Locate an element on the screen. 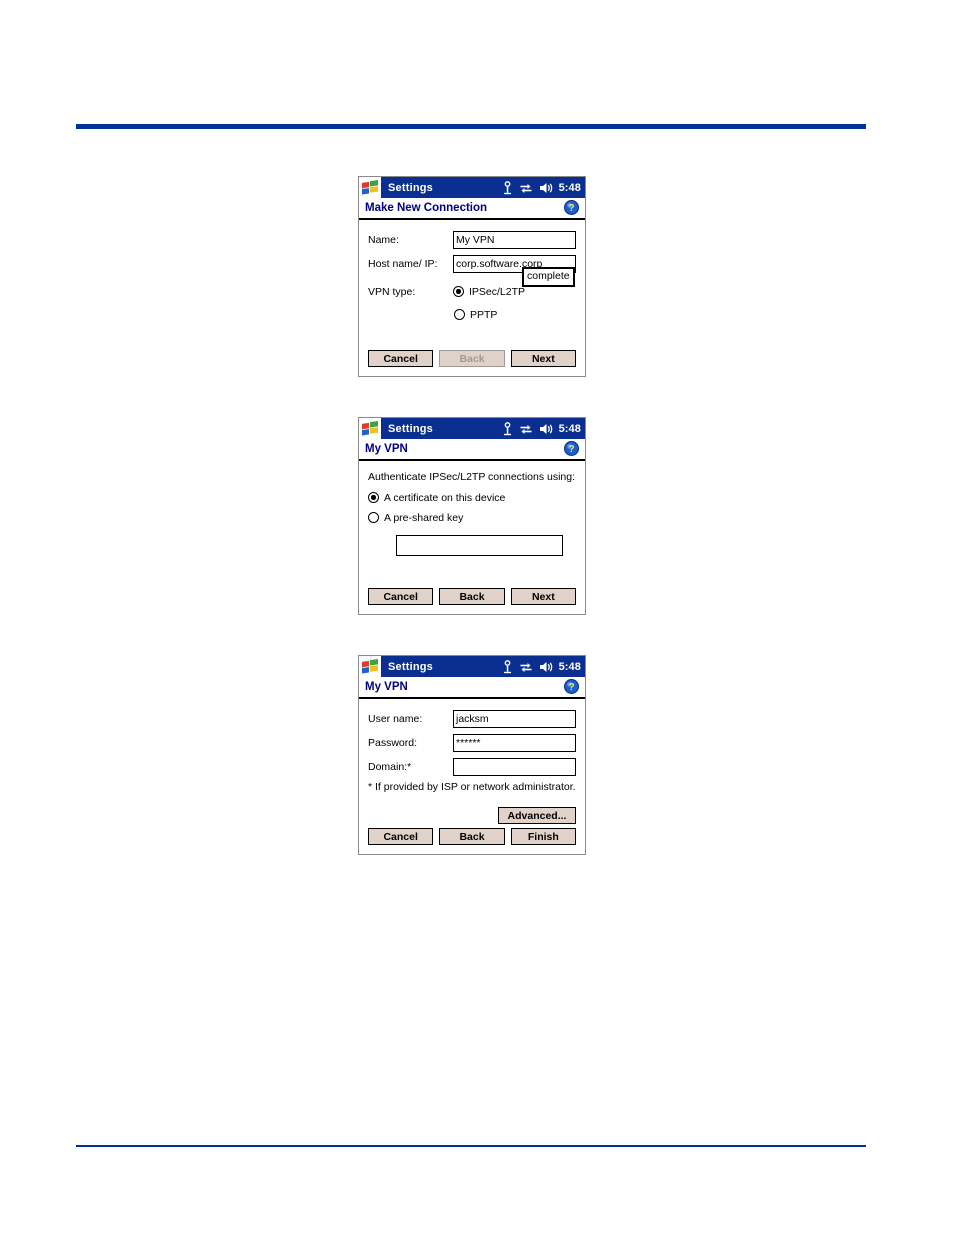  radio-certificate is located at coordinates (373, 497).